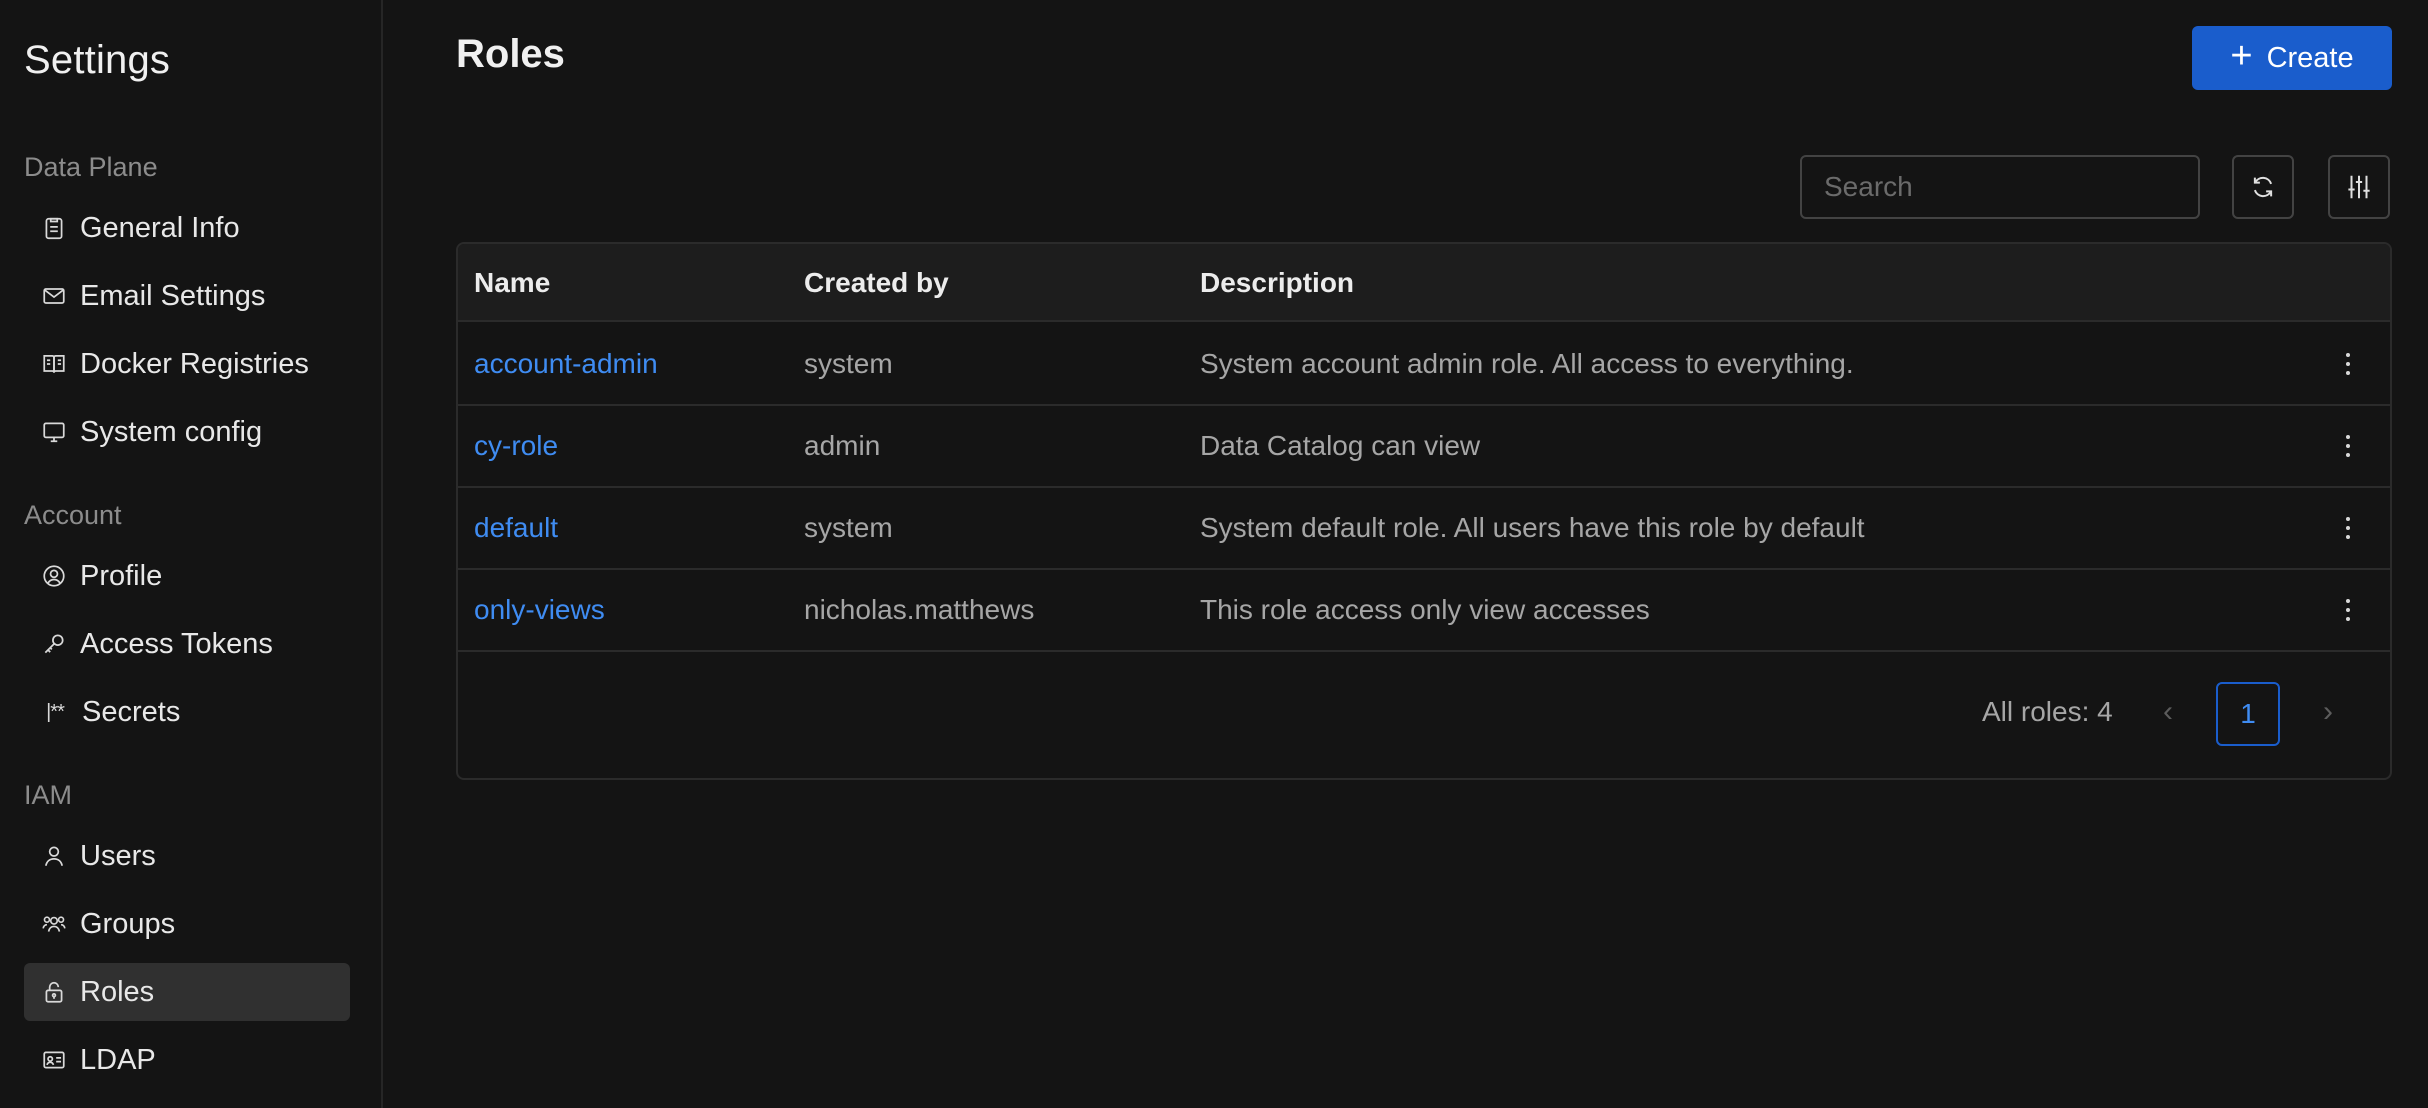  I want to click on role-name-link: account-admin, so click(566, 364).